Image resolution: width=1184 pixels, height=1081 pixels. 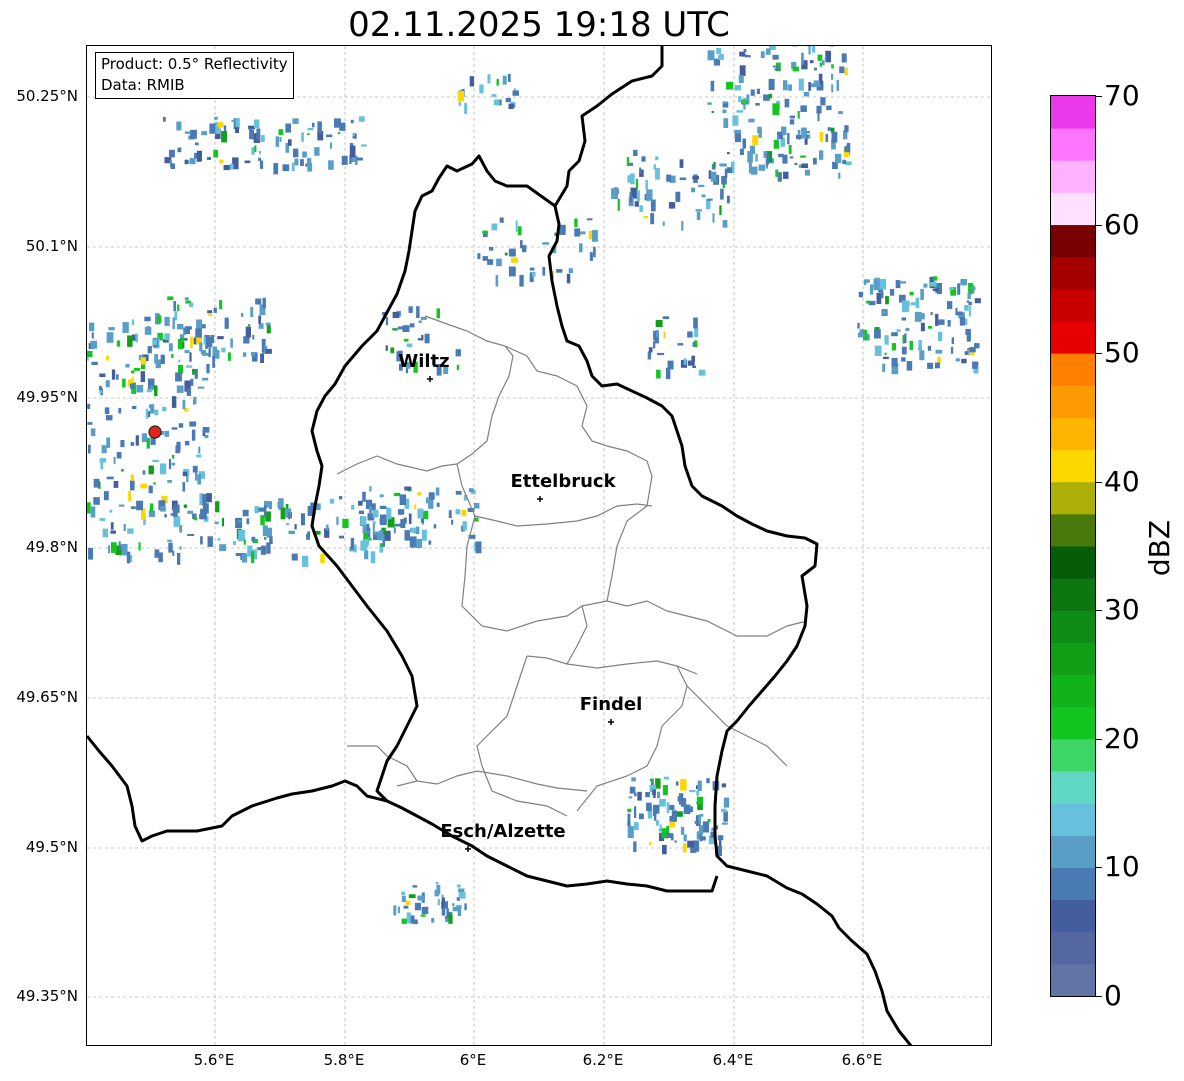 I want to click on city-label-findel: Findel, so click(x=611, y=704).